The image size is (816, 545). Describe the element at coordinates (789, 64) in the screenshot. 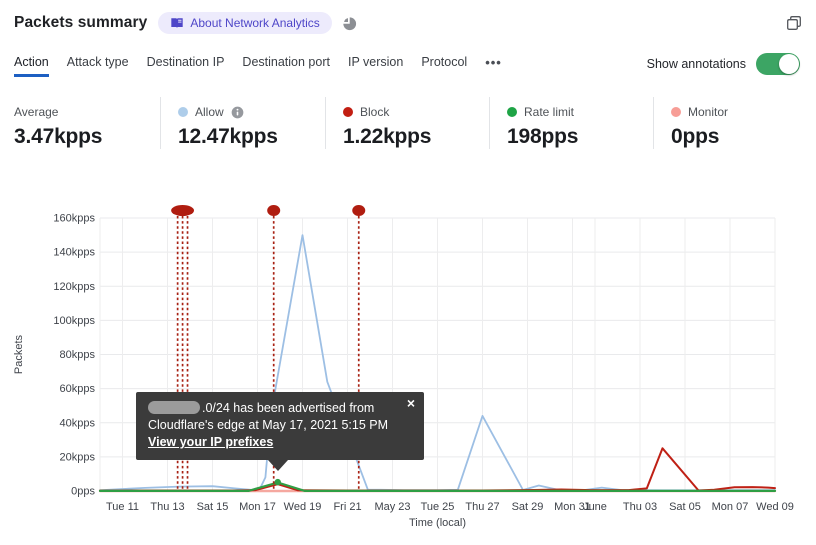

I see `toggle-knob` at that location.